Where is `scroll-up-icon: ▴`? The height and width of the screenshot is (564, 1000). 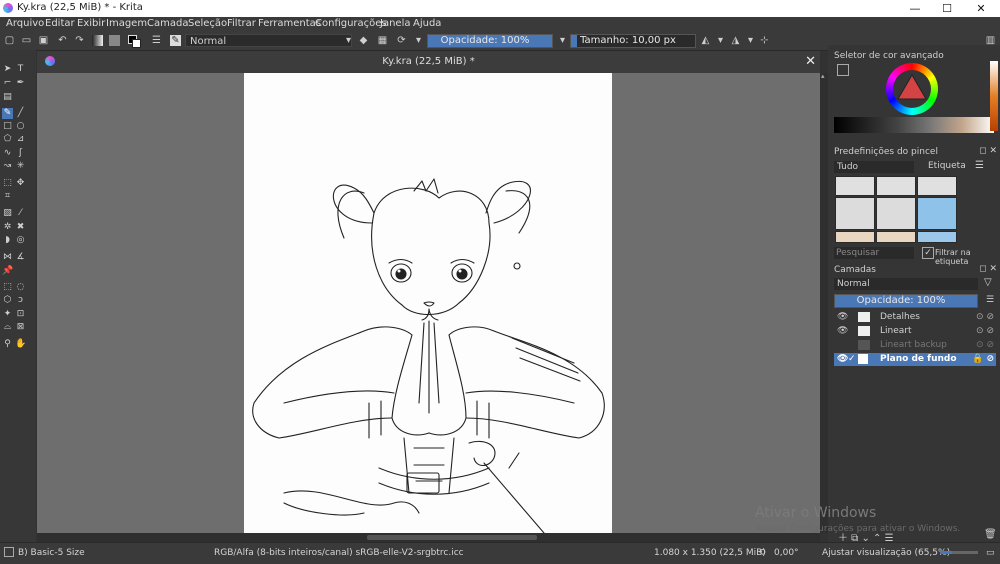
scroll-up-icon: ▴ is located at coordinates (824, 76).